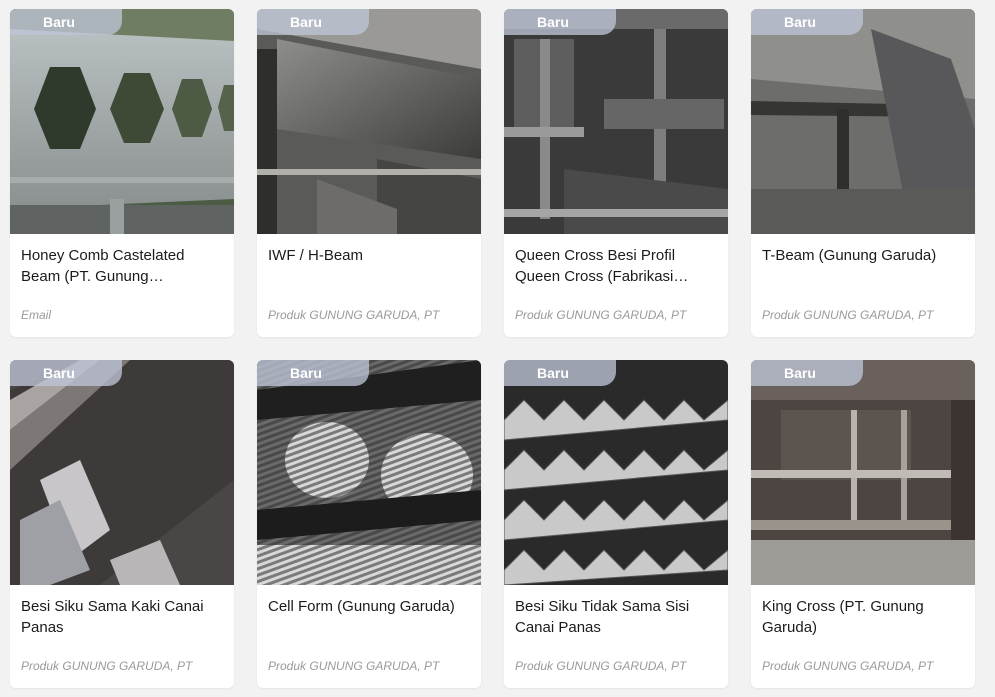  I want to click on product-title: Besi Siku Sama Kaki Canai Panas, so click(121, 617).